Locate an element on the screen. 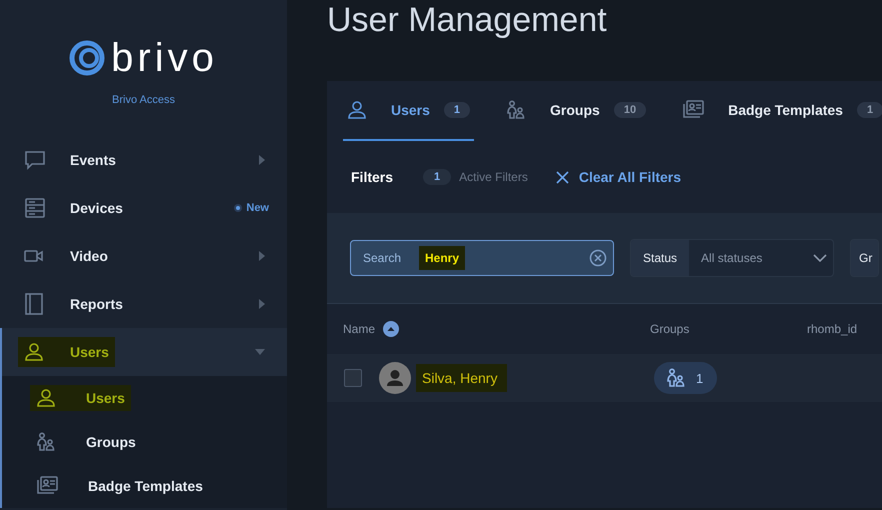 The height and width of the screenshot is (510, 882). sidebar-item: Events is located at coordinates (143, 160).